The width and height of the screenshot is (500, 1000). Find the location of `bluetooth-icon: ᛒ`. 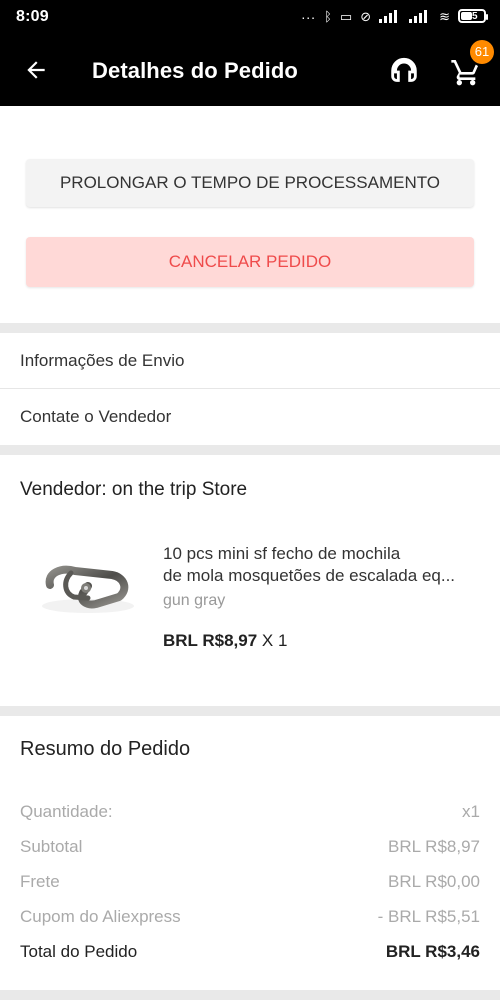

bluetooth-icon: ᛒ is located at coordinates (328, 16).